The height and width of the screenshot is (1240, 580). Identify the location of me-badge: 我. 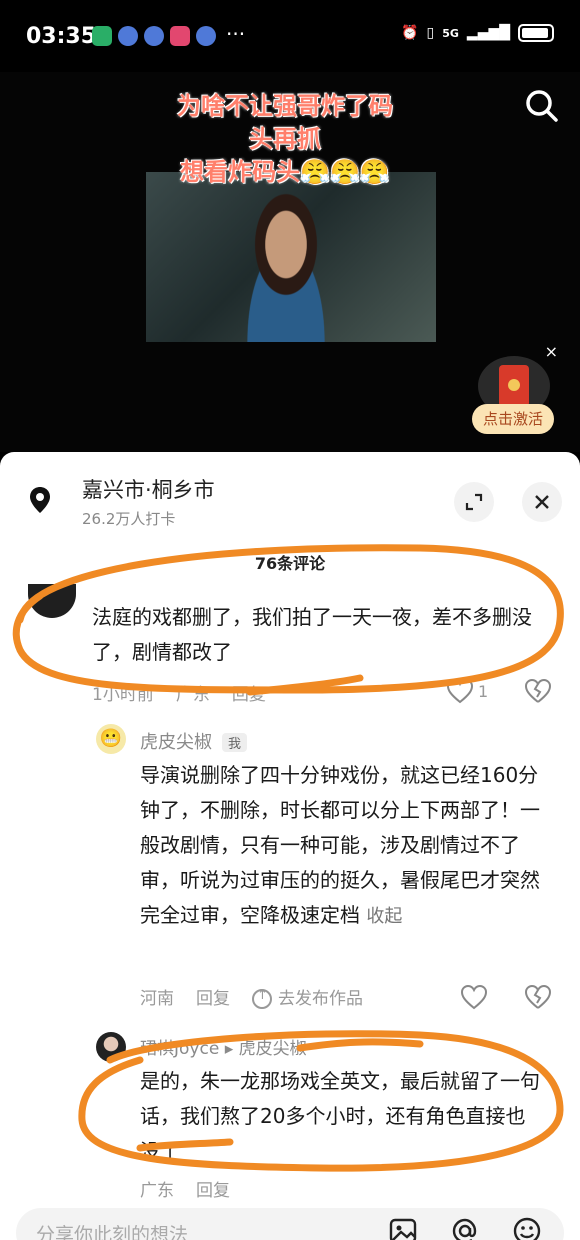
(235, 742).